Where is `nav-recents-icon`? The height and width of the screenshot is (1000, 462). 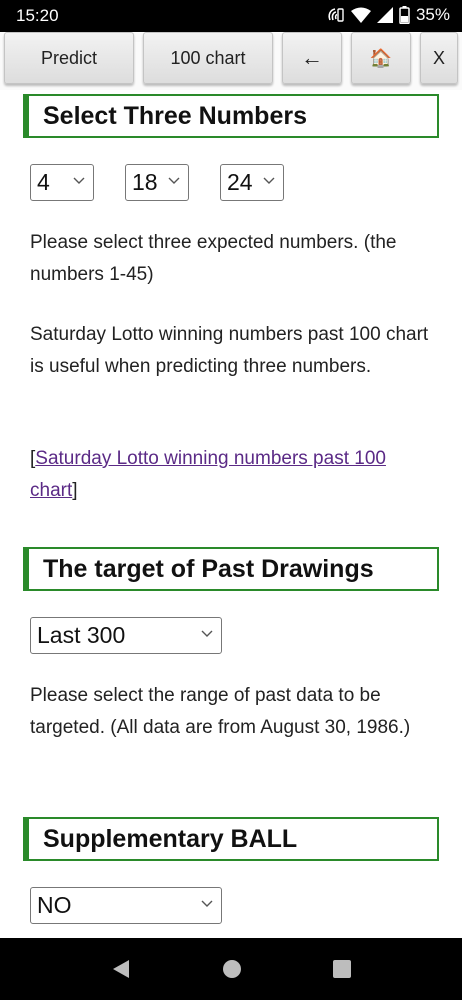
nav-recents-icon is located at coordinates (342, 969).